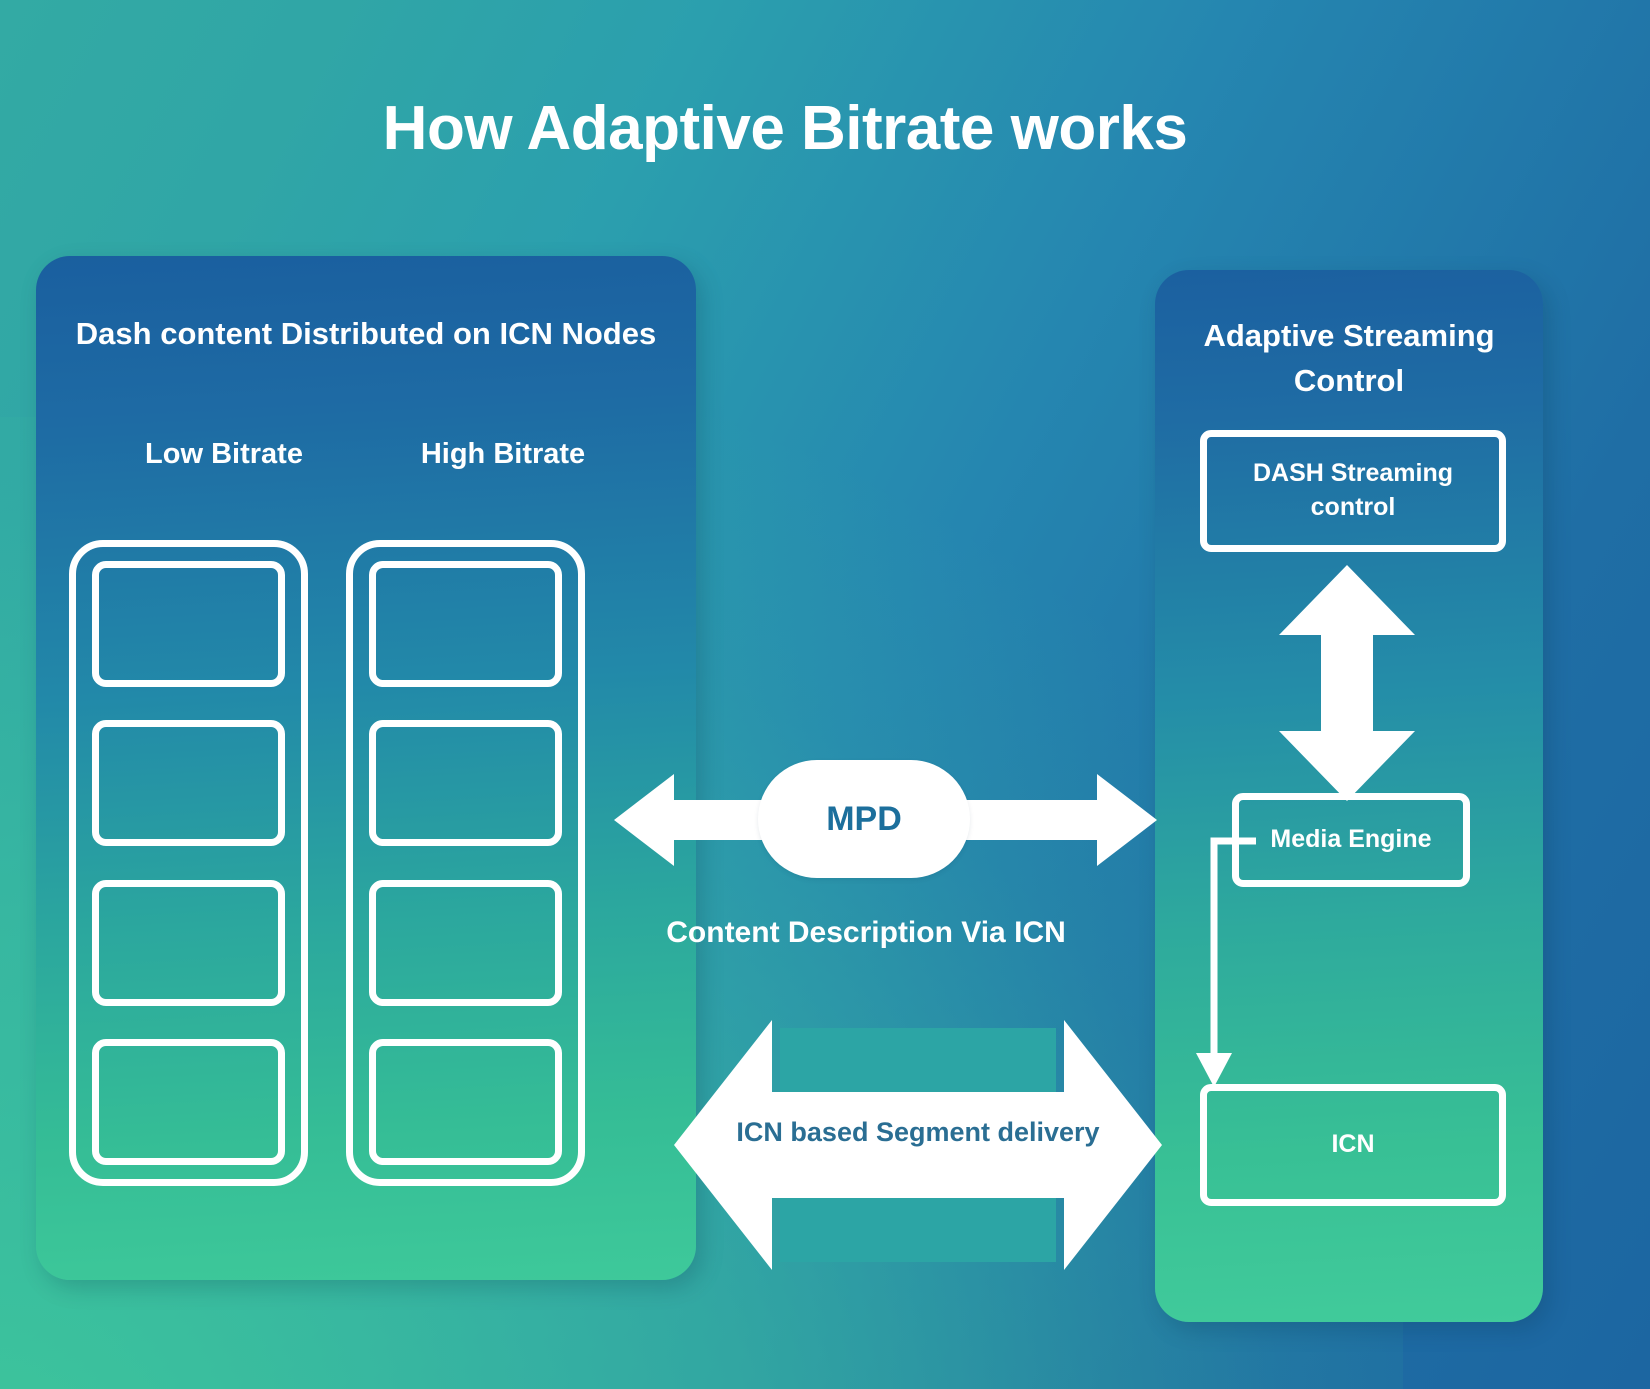  What do you see at coordinates (866, 932) in the screenshot?
I see `content-description-caption: Content Description Via ICN` at bounding box center [866, 932].